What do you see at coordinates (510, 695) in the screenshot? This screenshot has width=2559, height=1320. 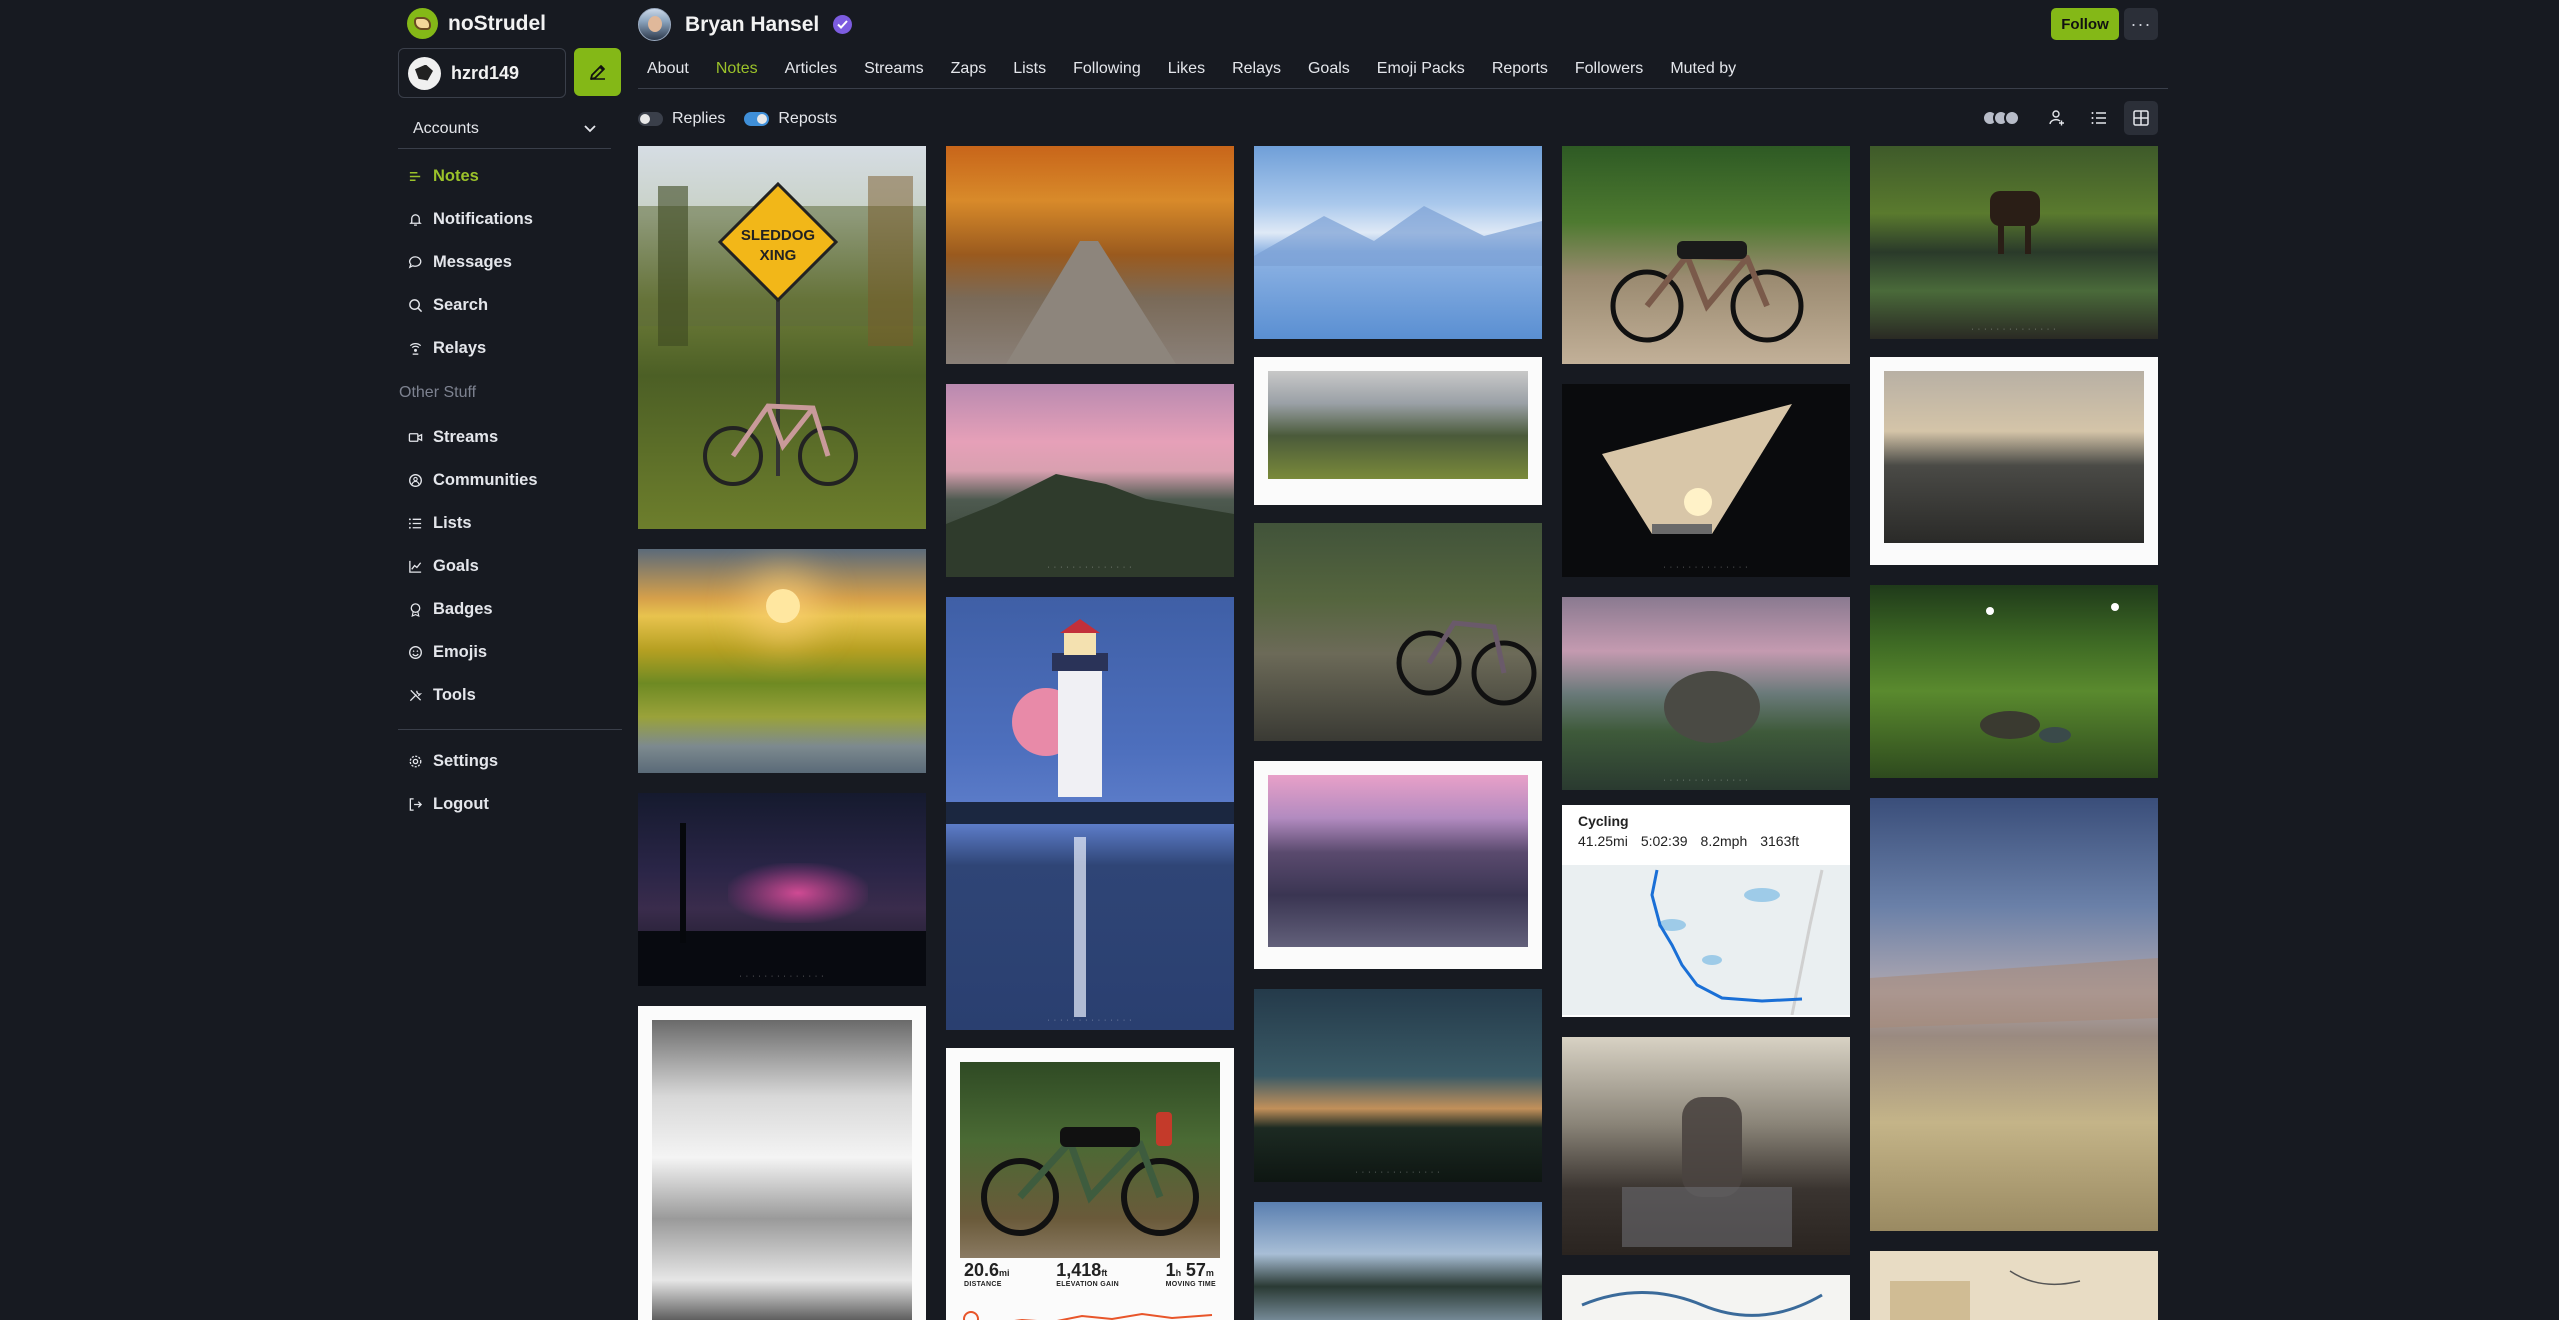 I see `nav-item-tools: Tools` at bounding box center [510, 695].